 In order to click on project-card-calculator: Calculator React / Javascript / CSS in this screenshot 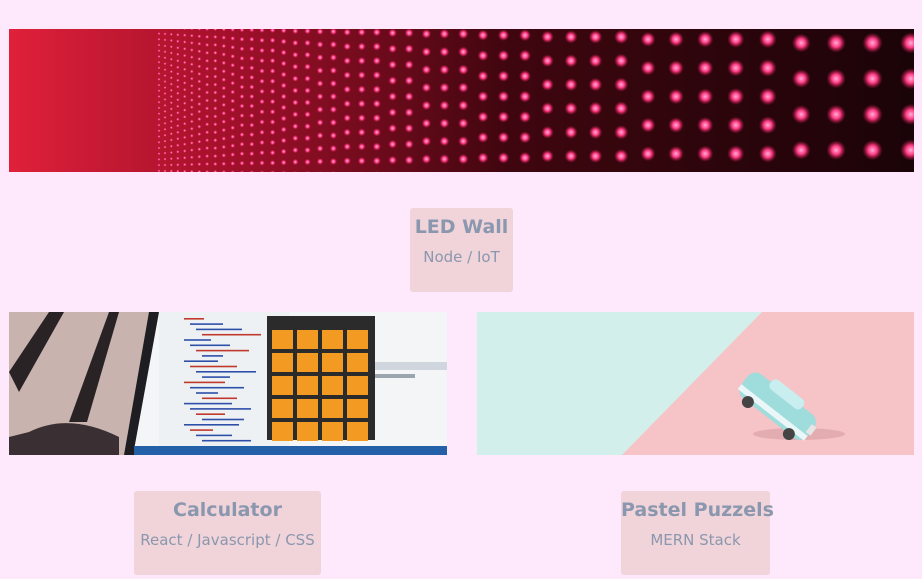, I will do `click(227, 533)`.